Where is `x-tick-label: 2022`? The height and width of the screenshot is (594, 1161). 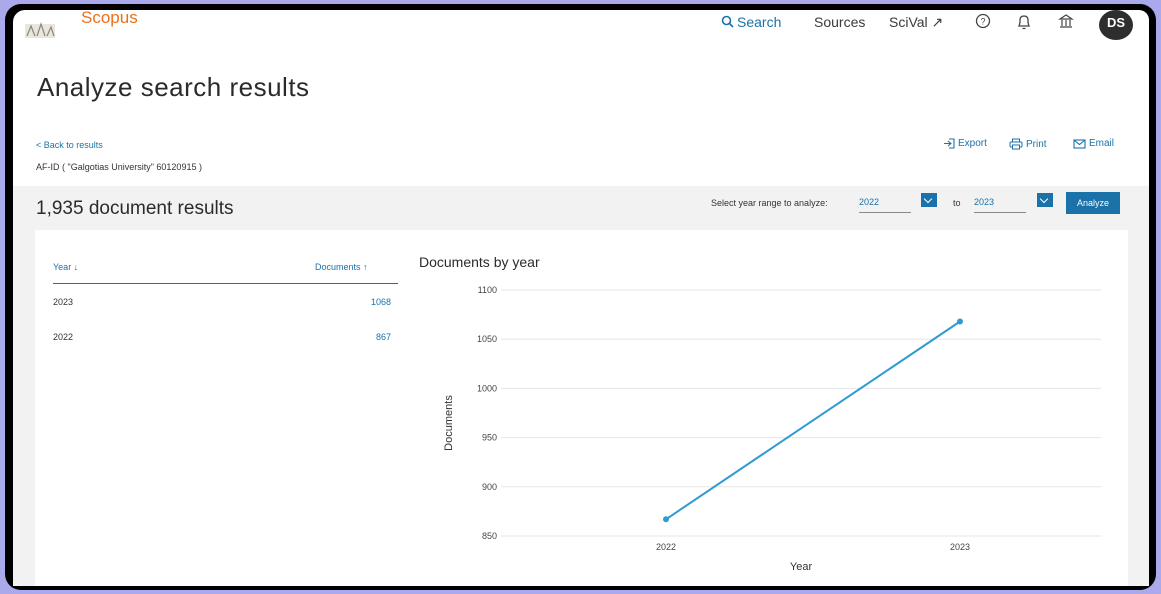 x-tick-label: 2022 is located at coordinates (666, 547).